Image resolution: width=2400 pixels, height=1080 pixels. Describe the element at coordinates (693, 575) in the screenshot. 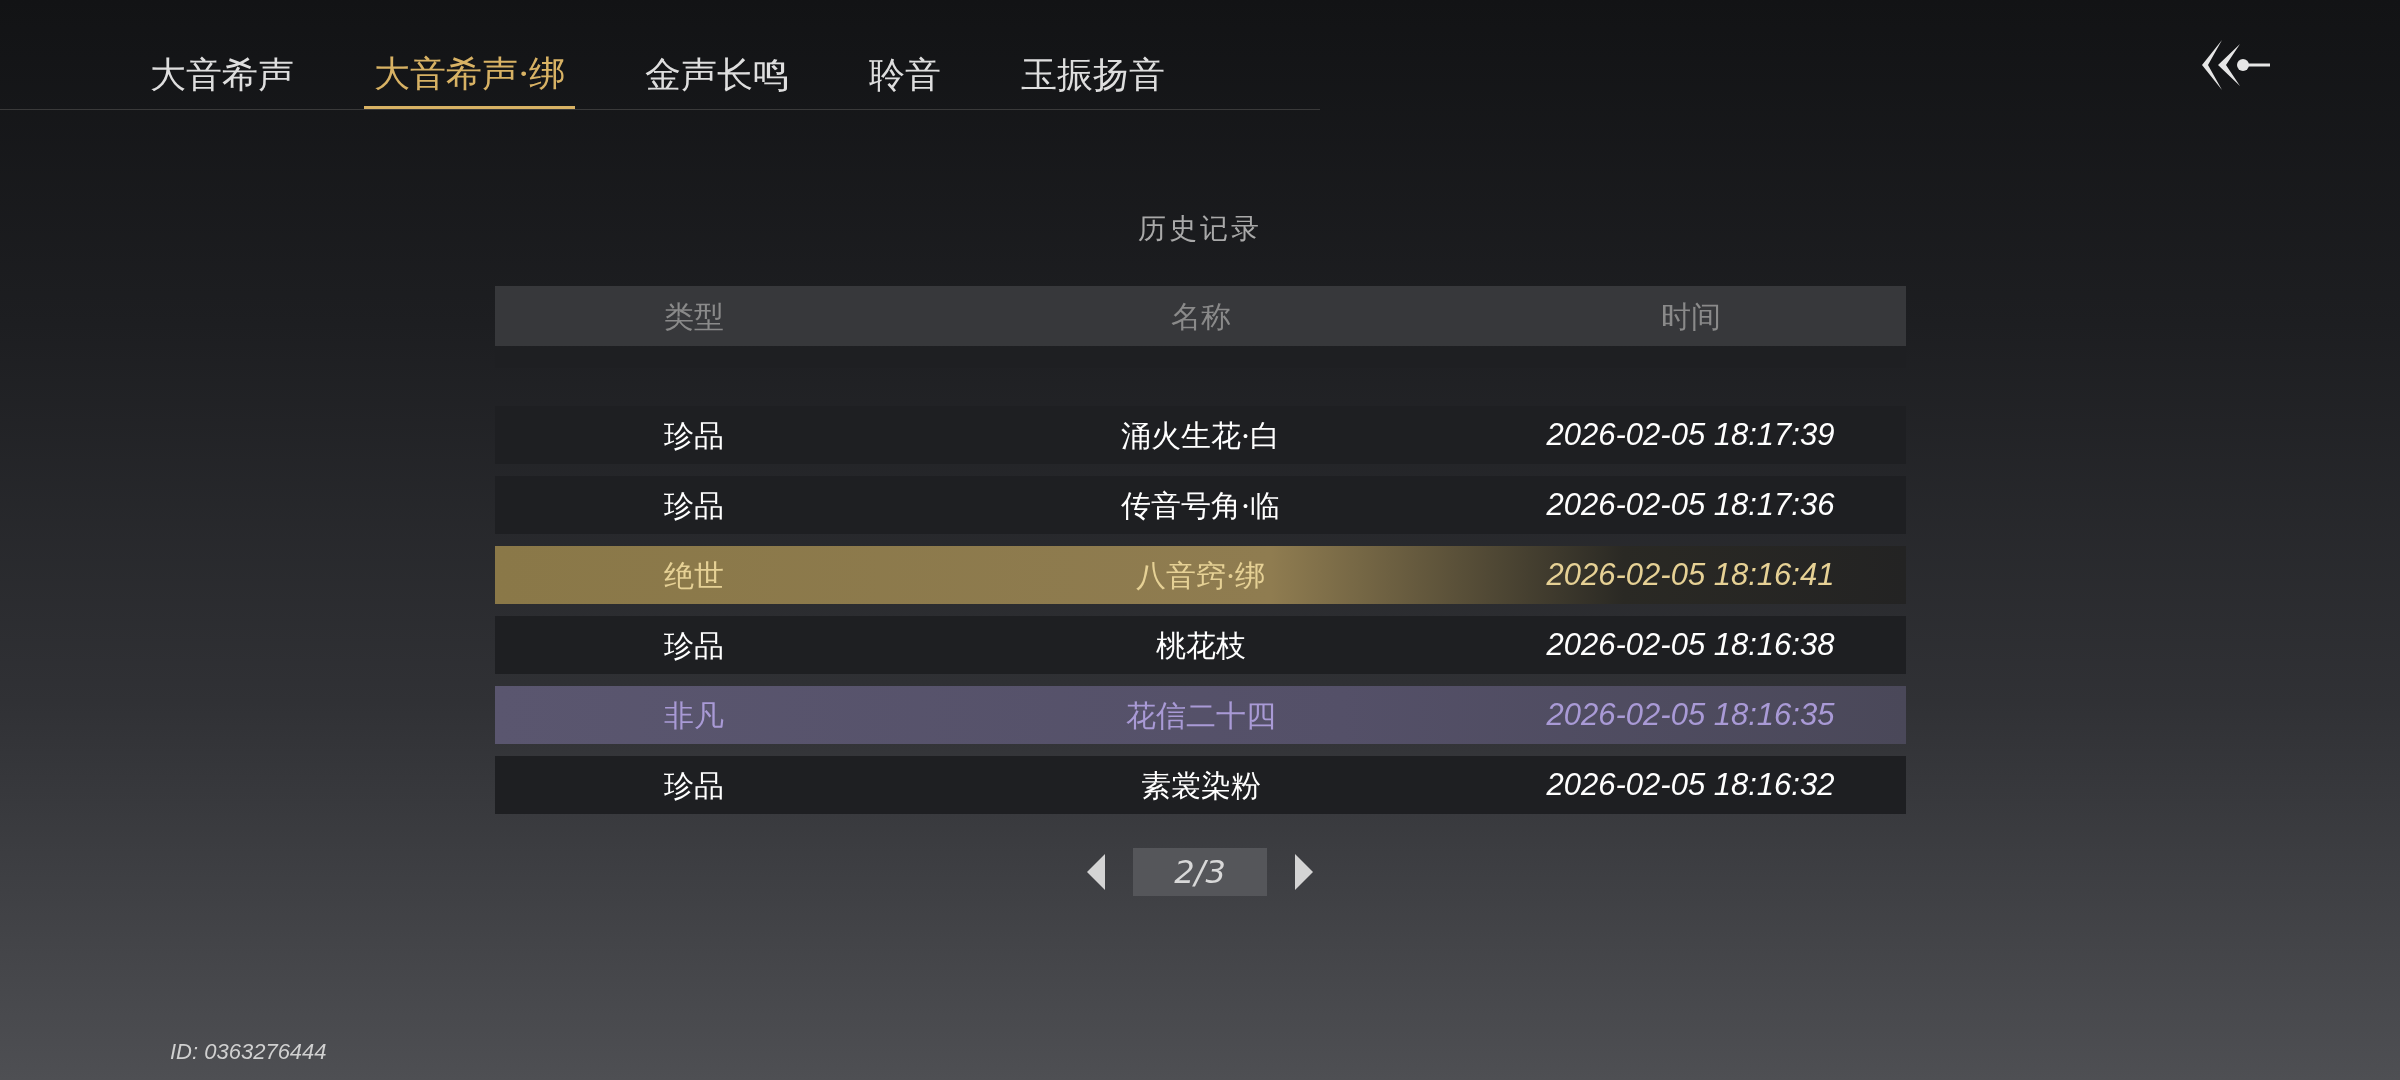

I see `table-cell-text: 绝世` at that location.